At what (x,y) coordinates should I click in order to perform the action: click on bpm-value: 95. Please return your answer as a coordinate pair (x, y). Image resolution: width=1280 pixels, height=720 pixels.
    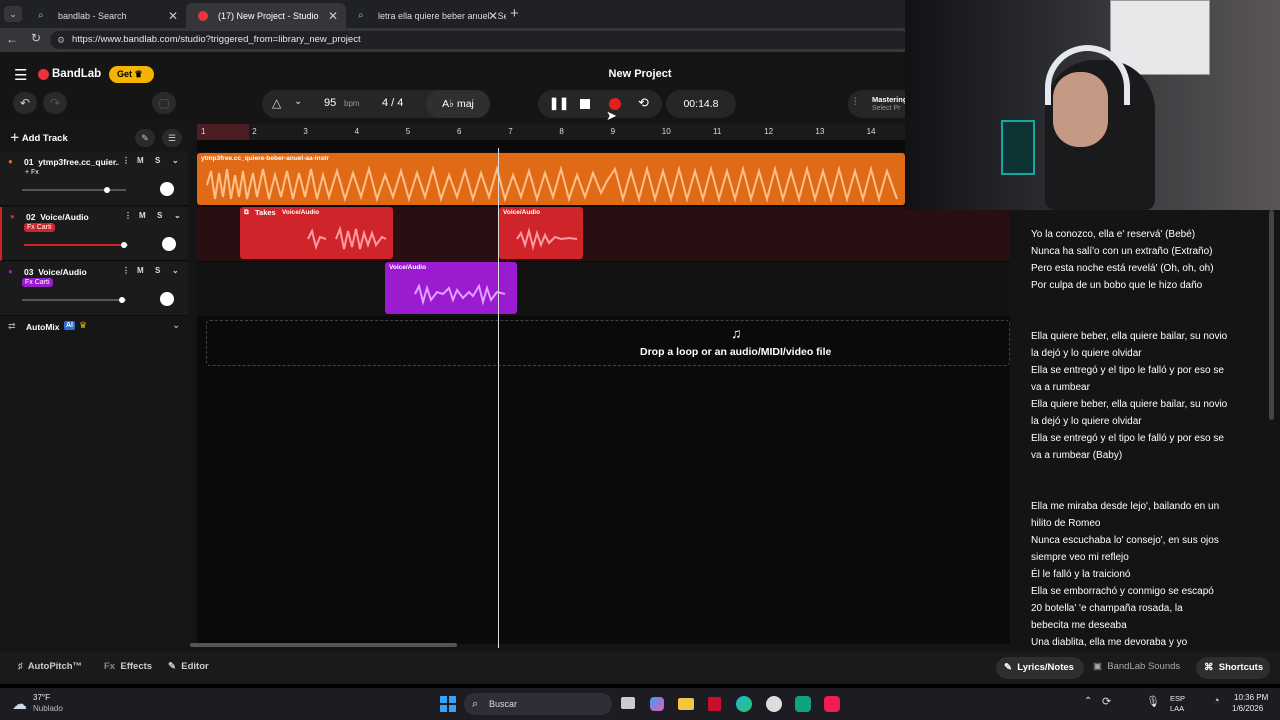
    Looking at the image, I should click on (330, 103).